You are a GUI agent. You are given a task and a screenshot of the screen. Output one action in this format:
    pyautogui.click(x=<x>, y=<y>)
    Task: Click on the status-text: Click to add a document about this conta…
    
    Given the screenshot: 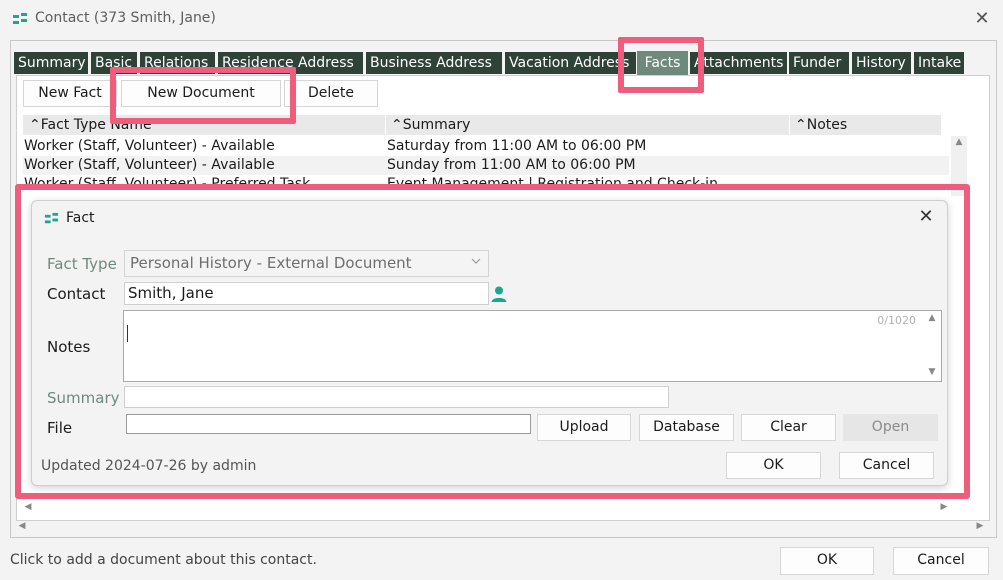 What is the action you would take?
    pyautogui.click(x=163, y=560)
    